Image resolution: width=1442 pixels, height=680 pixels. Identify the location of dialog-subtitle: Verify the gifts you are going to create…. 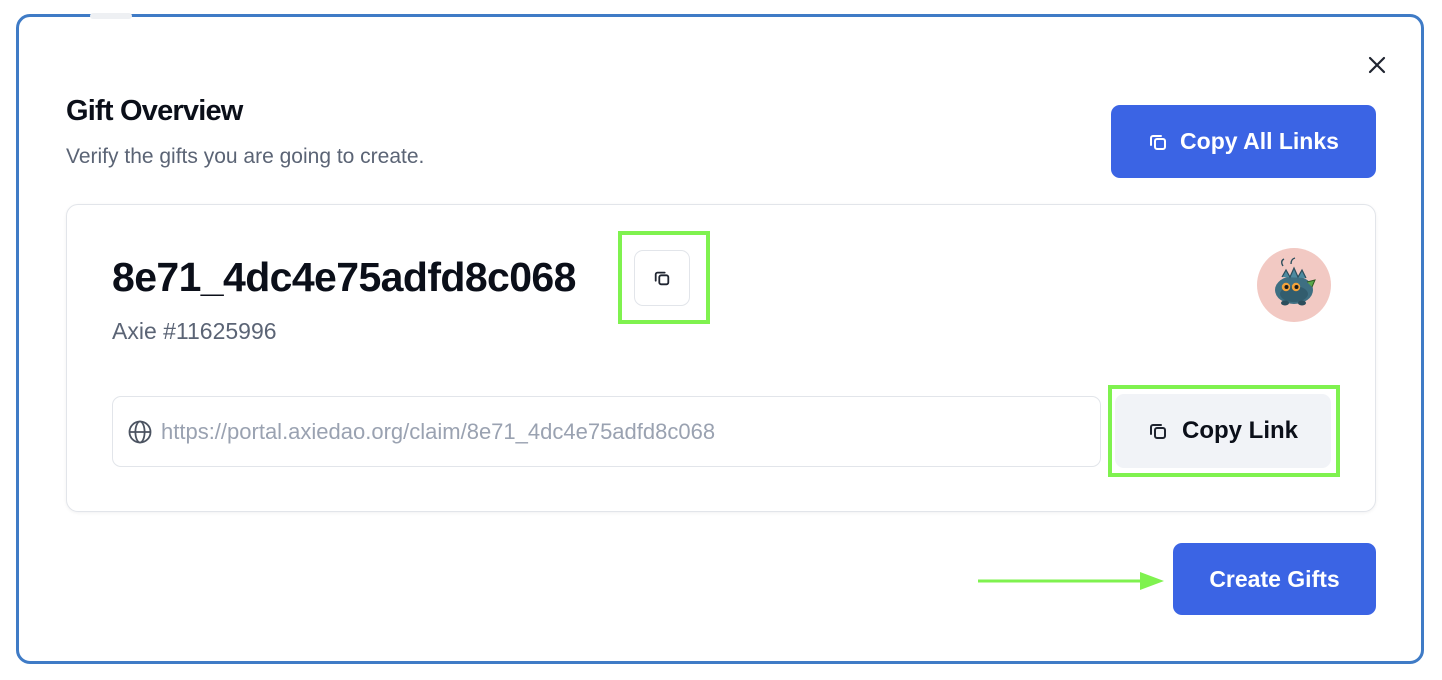
(245, 156).